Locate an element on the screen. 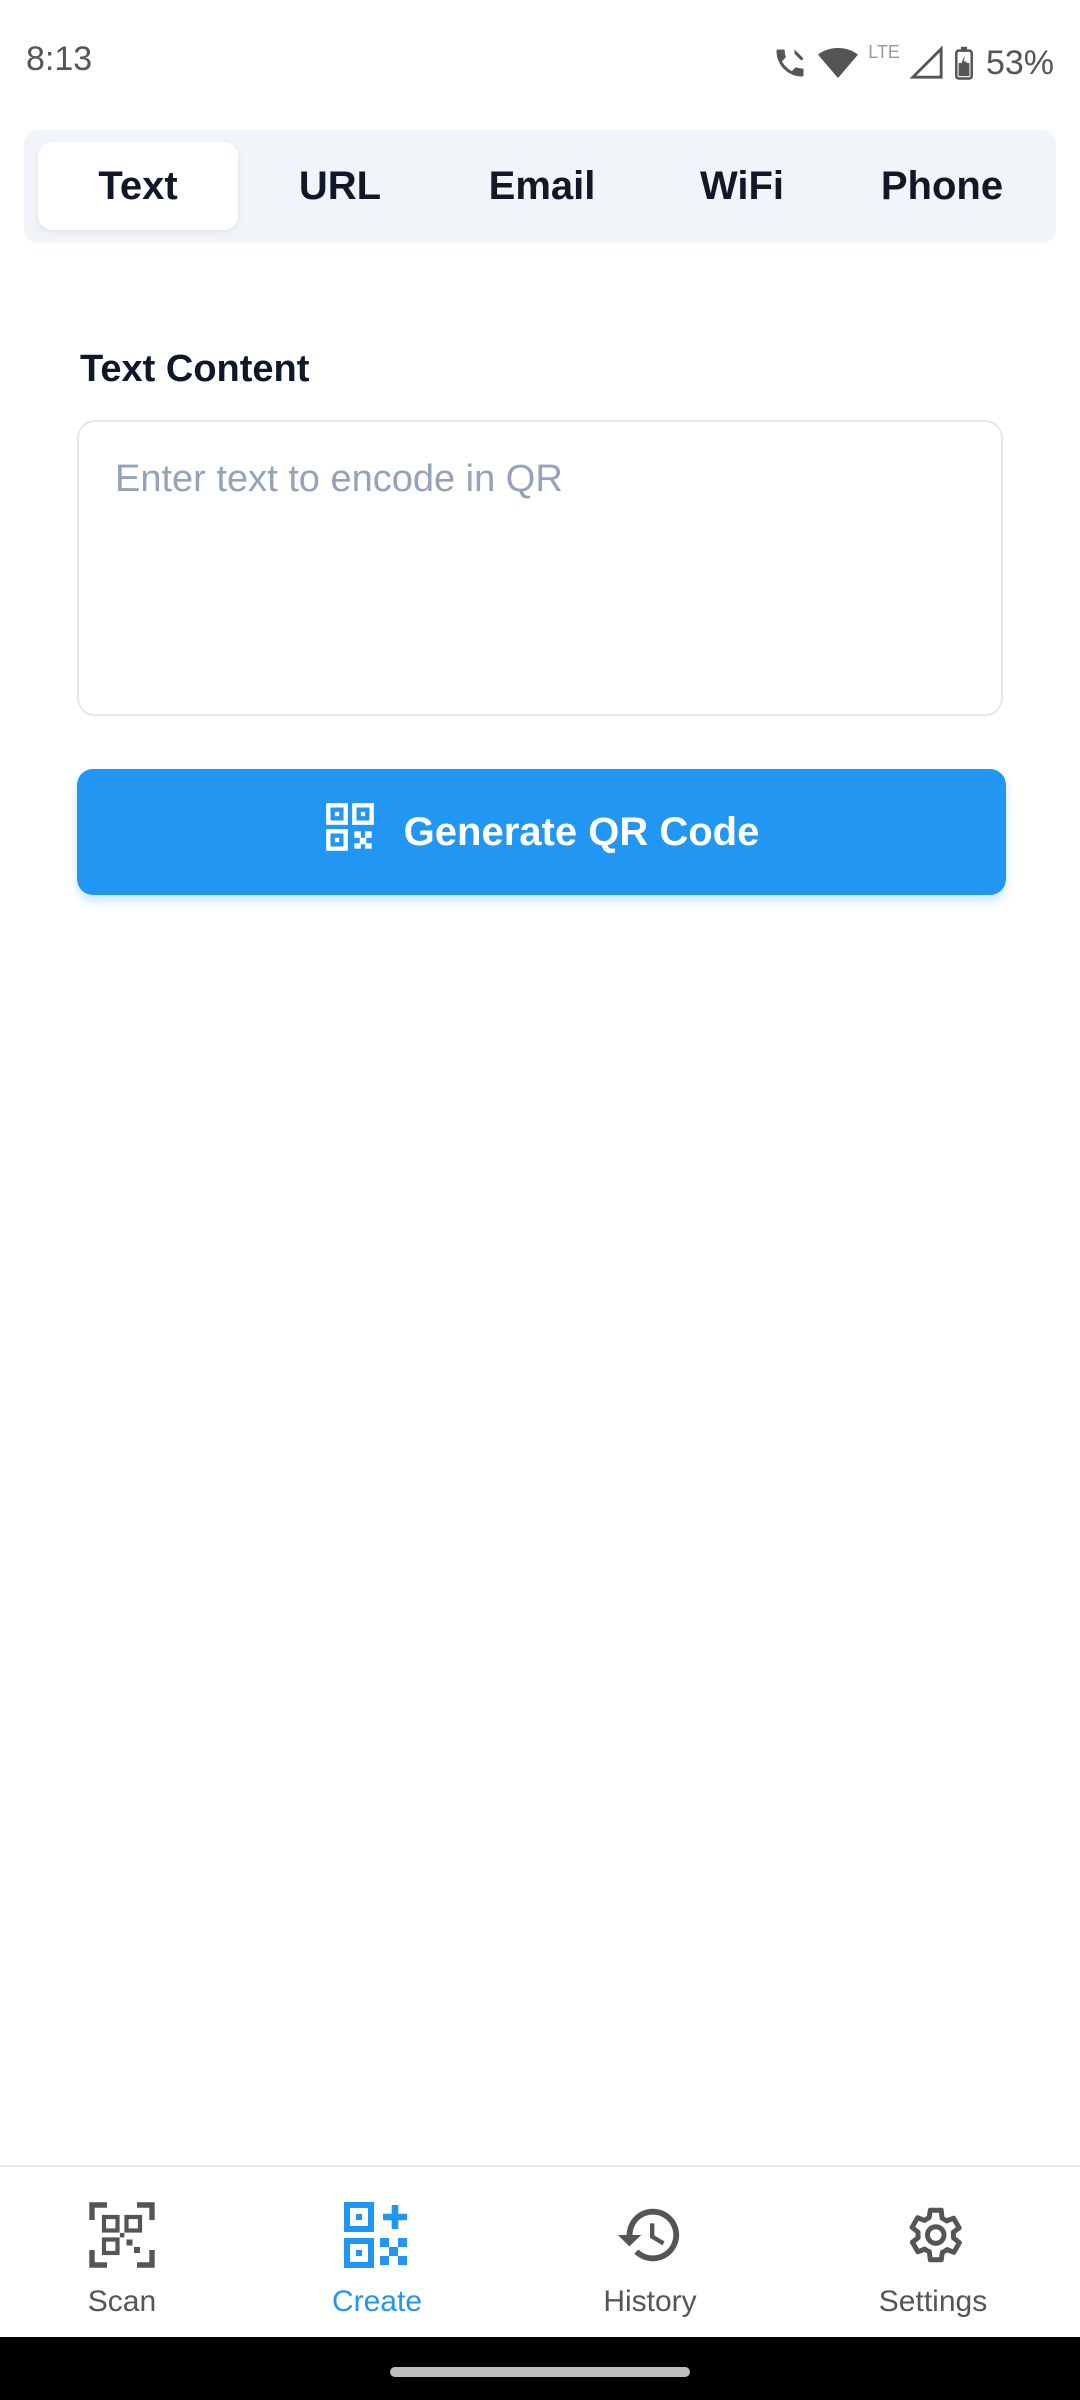  nav-settings: Settings is located at coordinates (933, 2253).